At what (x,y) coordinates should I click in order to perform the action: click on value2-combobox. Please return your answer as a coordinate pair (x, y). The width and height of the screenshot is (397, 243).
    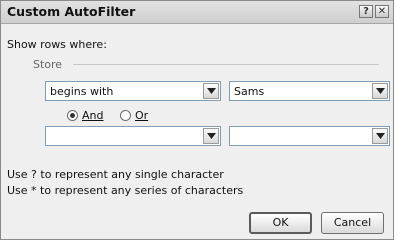
    Looking at the image, I should click on (309, 136).